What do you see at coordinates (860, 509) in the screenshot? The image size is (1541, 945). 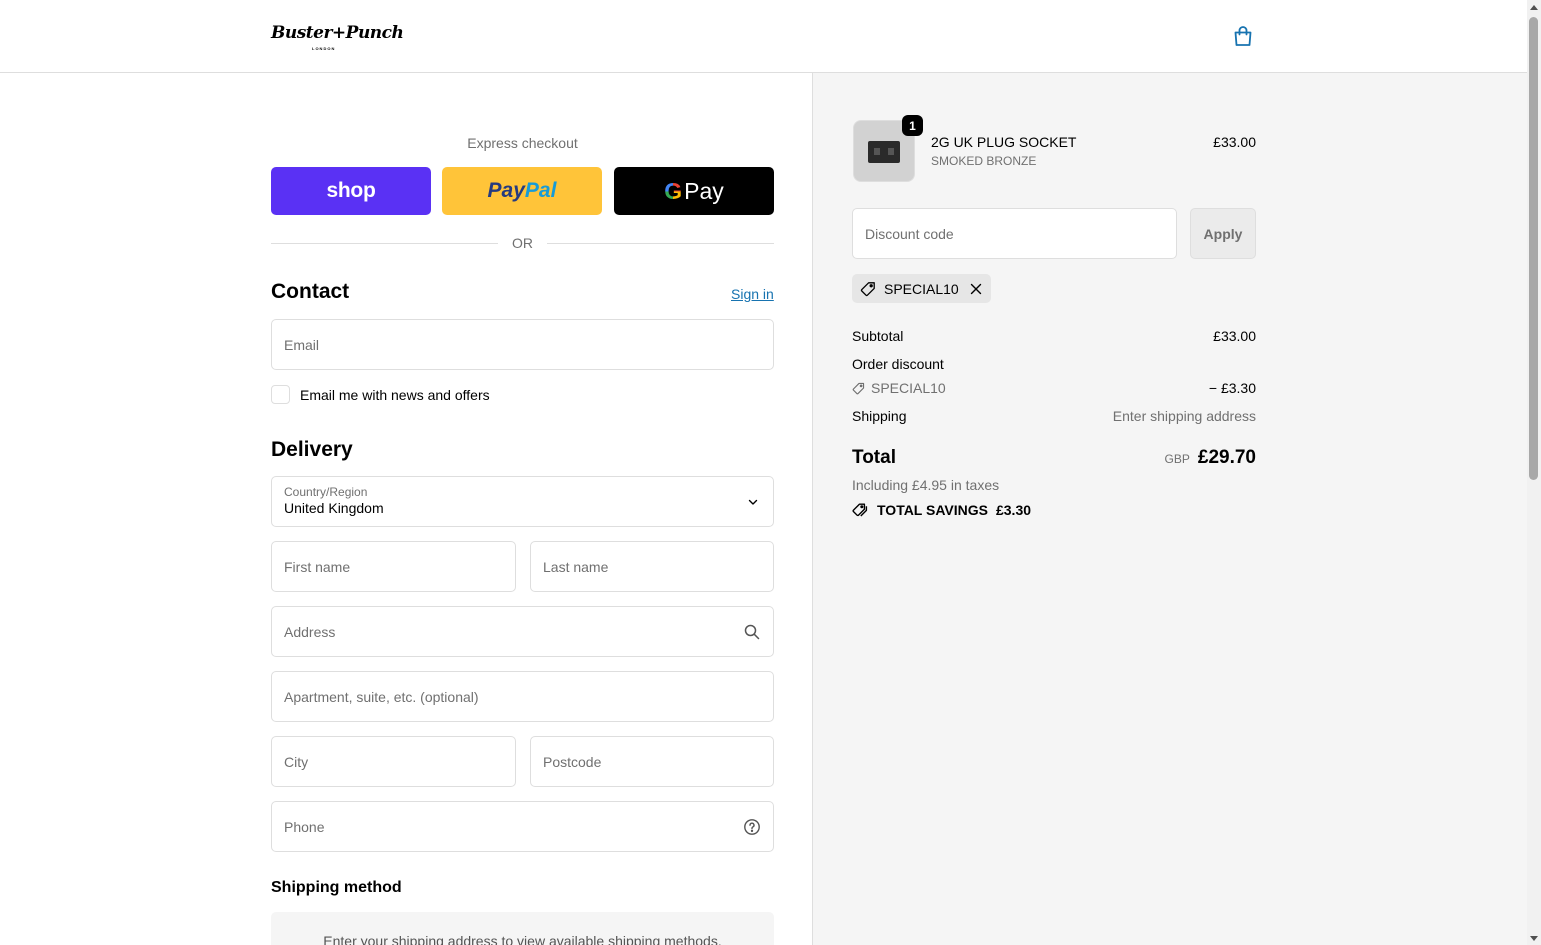 I see `tags-icon` at bounding box center [860, 509].